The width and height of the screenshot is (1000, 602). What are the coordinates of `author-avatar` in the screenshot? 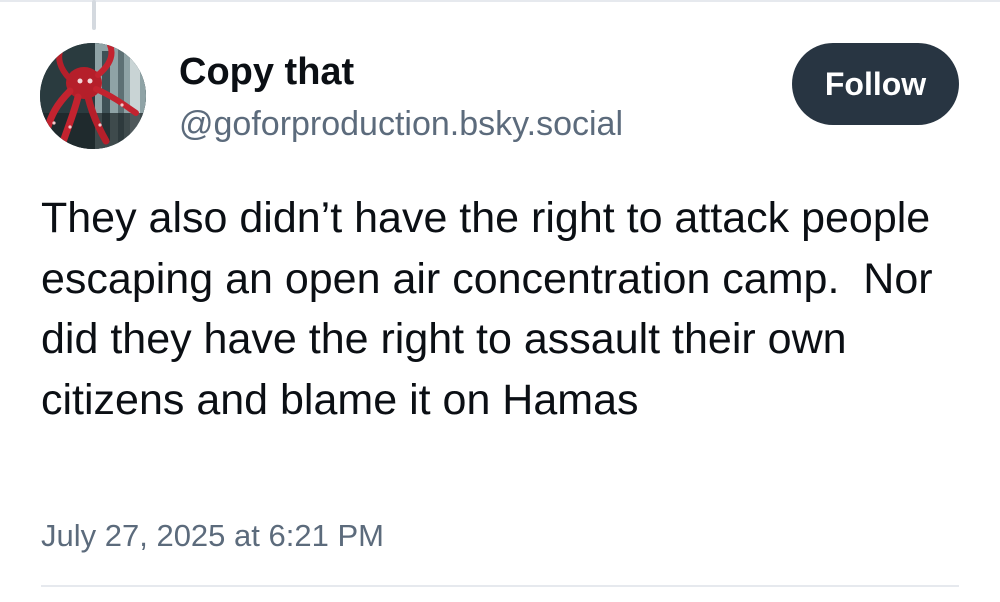 It's located at (93, 96).